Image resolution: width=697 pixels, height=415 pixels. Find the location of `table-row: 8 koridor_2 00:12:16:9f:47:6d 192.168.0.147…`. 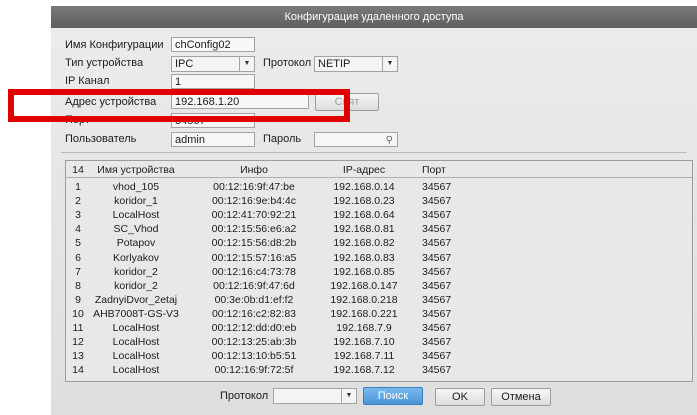

table-row: 8 koridor_2 00:12:16:9f:47:6d 192.168.0.147… is located at coordinates (379, 286).